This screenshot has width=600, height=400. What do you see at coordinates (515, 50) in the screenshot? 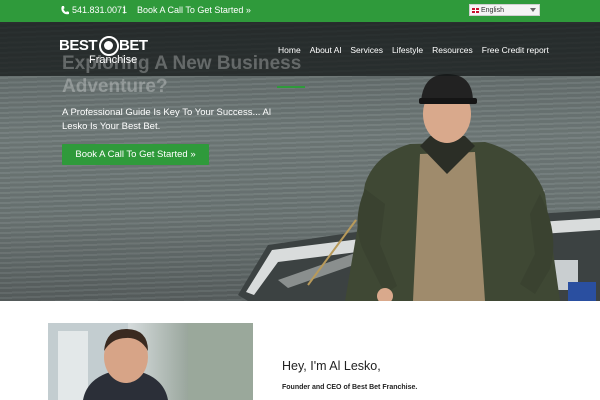
I see `nav-free-credit-report: Free Credit report` at bounding box center [515, 50].